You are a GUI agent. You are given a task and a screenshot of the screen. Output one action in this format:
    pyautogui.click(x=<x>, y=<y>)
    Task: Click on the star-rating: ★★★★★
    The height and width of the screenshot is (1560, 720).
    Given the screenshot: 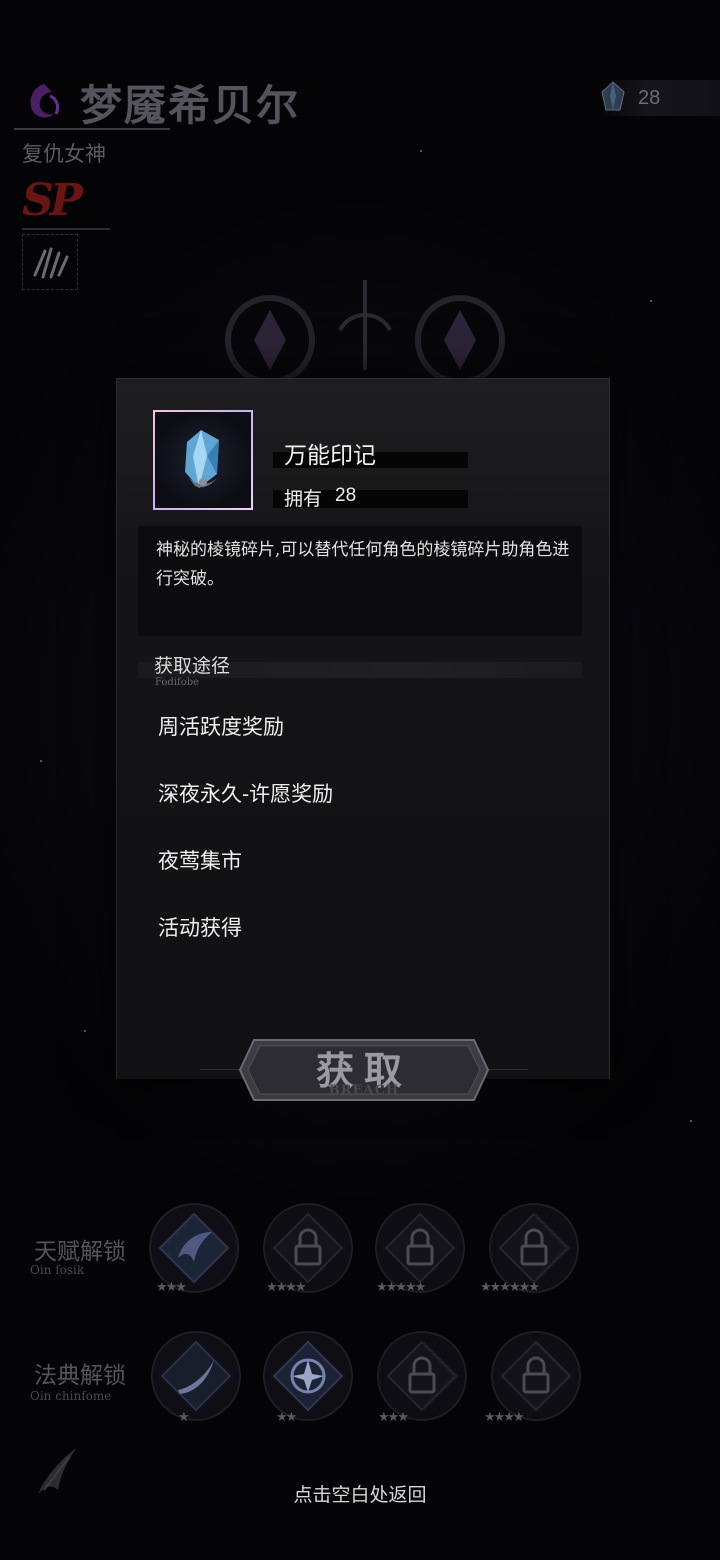 What is the action you would take?
    pyautogui.click(x=401, y=1287)
    